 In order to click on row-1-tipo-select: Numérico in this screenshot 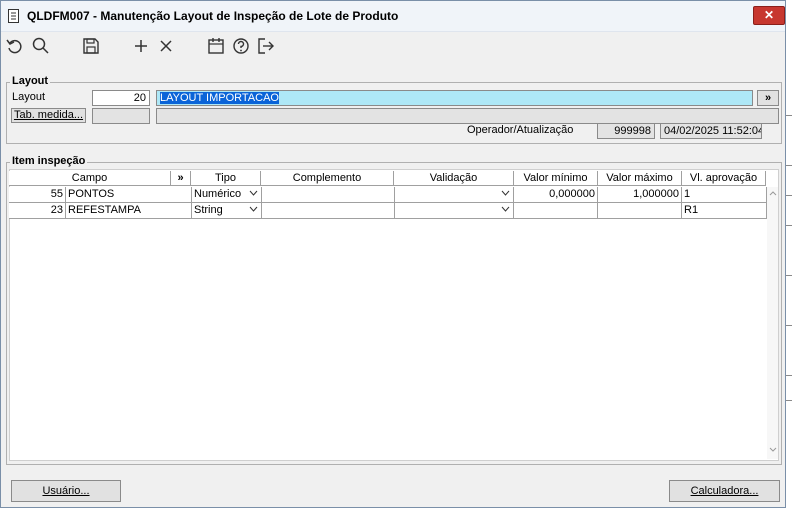, I will do `click(227, 195)`.